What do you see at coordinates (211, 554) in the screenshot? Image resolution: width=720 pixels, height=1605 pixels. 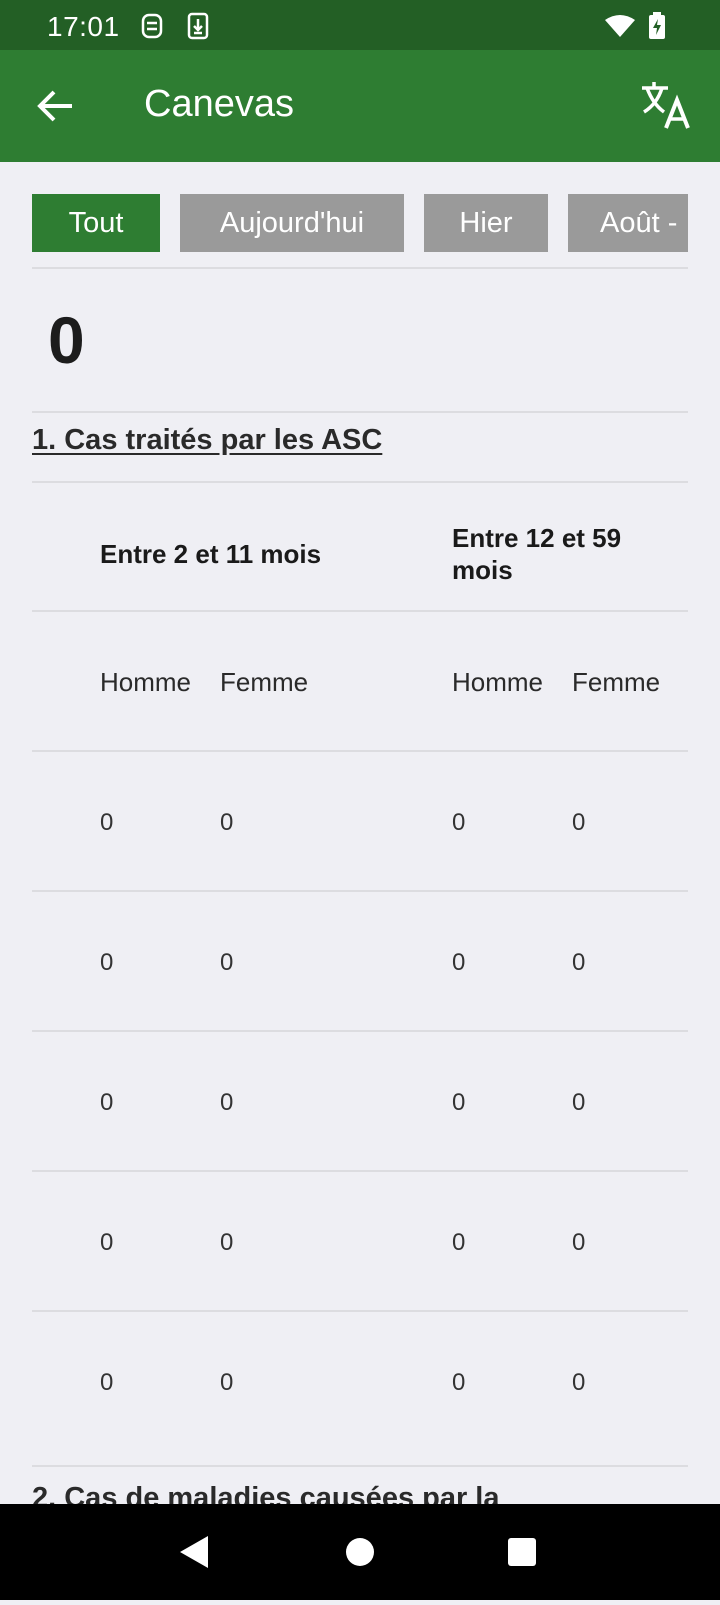 I see `age-group-header: Entre 2 et 11 mois` at bounding box center [211, 554].